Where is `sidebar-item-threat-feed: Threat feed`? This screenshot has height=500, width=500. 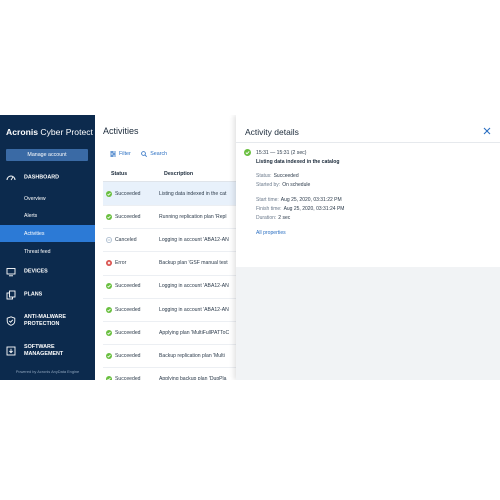
sidebar-item-threat-feed: Threat feed is located at coordinates (47, 251).